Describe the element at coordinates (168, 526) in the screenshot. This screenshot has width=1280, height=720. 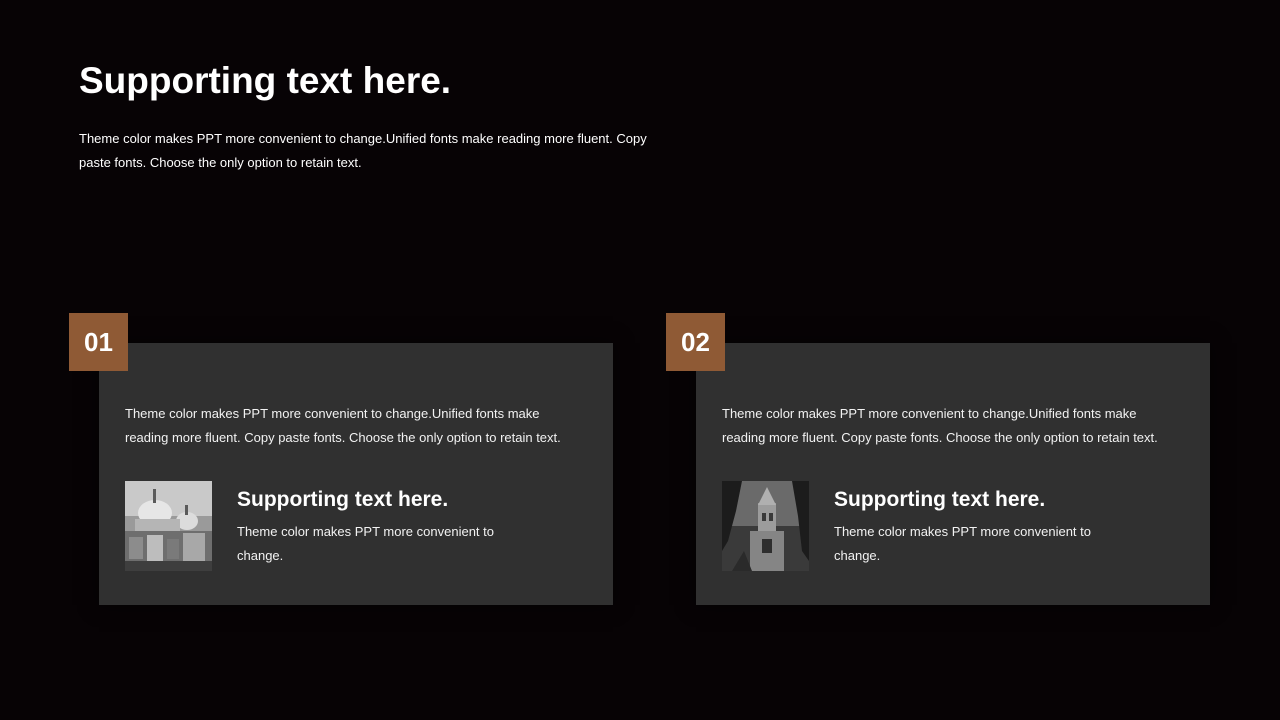
I see `venice-basilica-image` at that location.